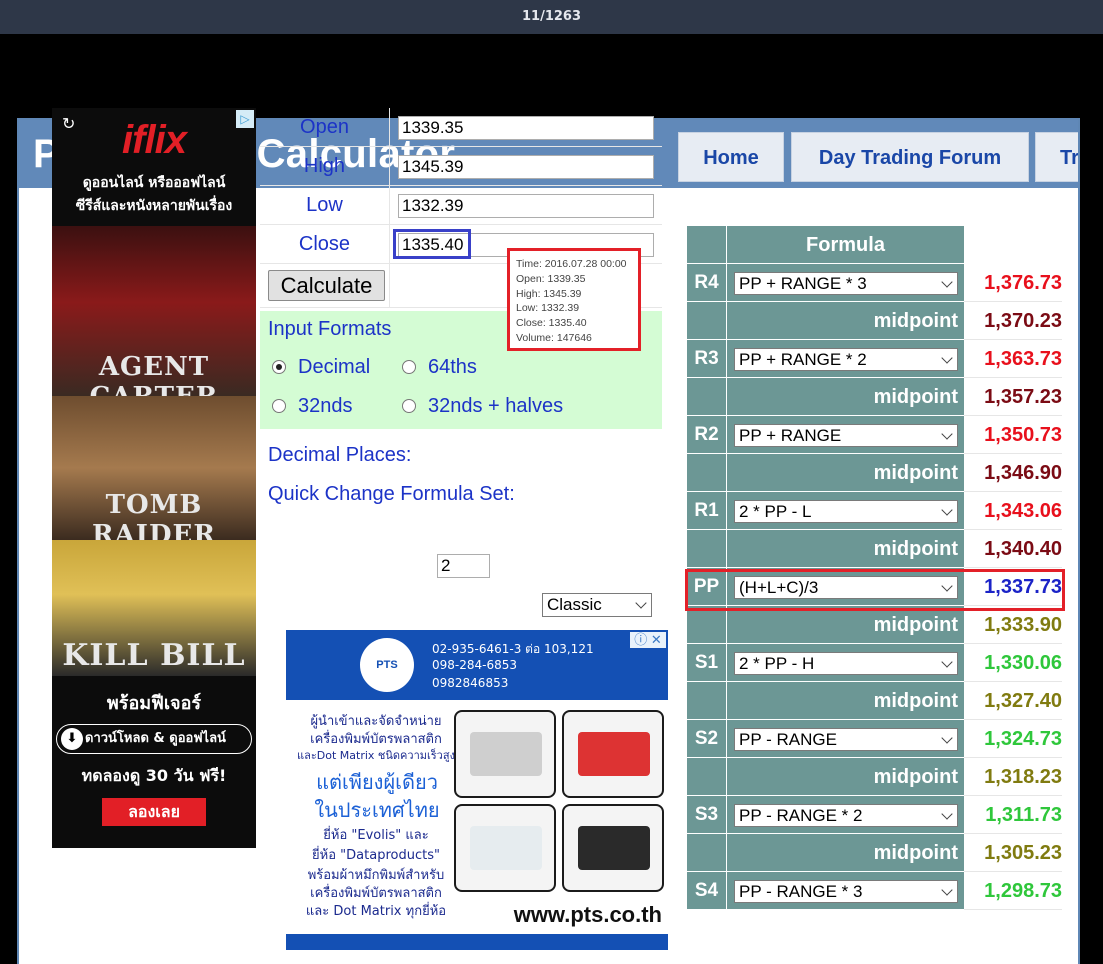  Describe the element at coordinates (574, 604) in the screenshot. I see `formula-set-value: Classic` at that location.